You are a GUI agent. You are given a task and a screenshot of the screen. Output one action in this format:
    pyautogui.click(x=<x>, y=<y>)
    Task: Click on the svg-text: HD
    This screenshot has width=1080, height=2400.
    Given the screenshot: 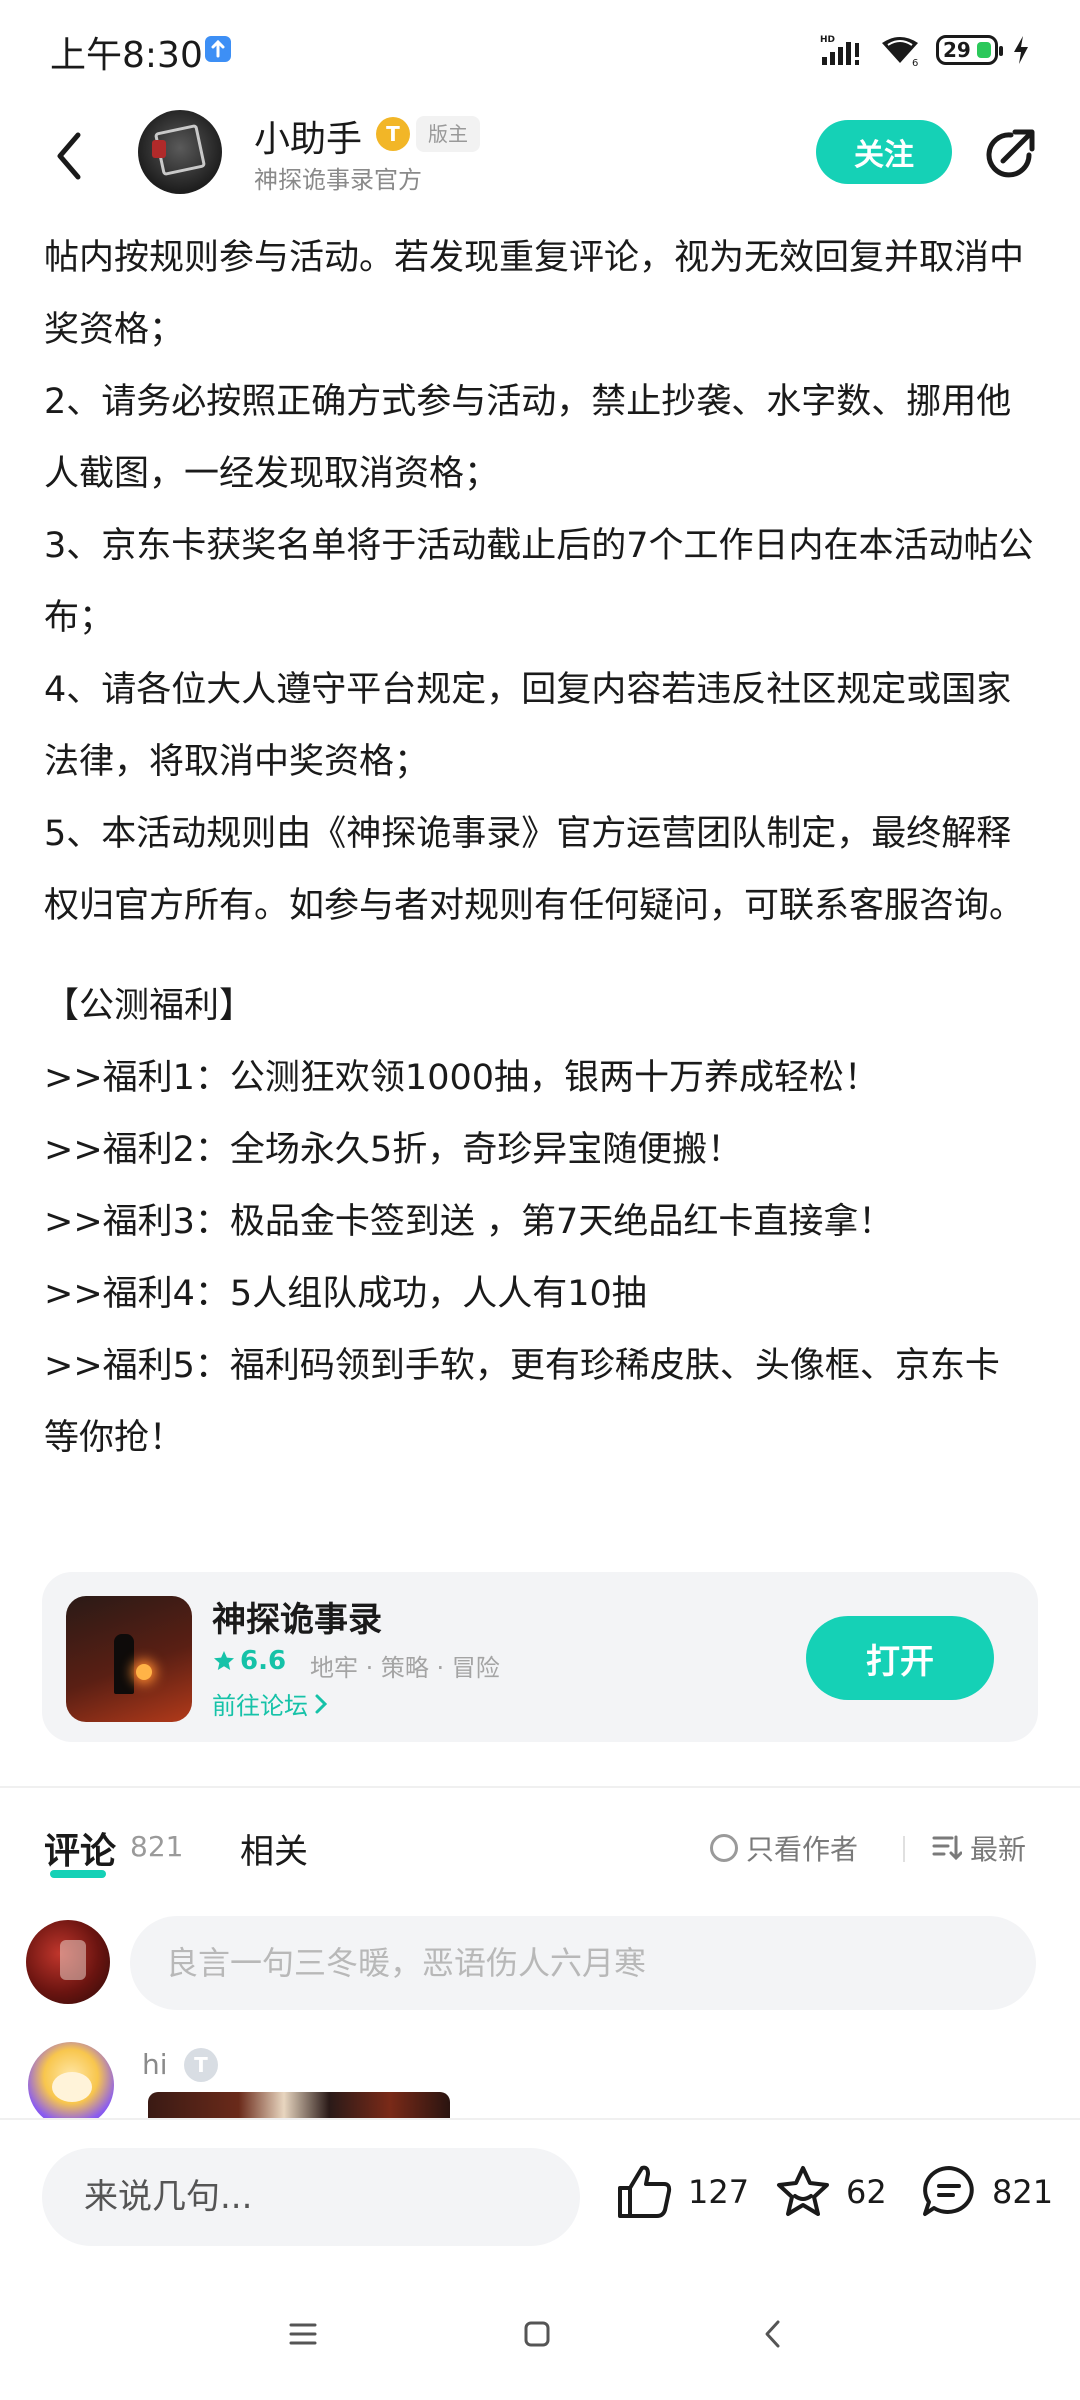 What is the action you would take?
    pyautogui.click(x=827, y=40)
    